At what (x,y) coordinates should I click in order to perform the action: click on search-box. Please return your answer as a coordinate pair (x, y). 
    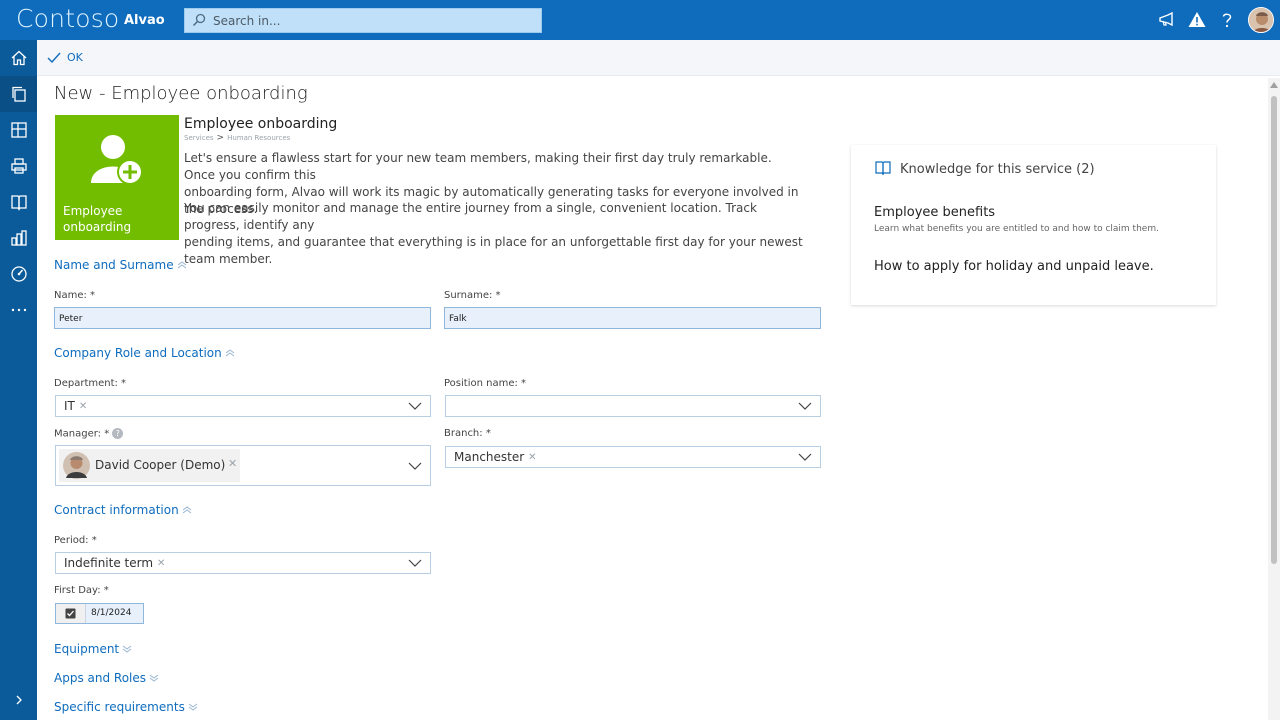
    Looking at the image, I should click on (363, 20).